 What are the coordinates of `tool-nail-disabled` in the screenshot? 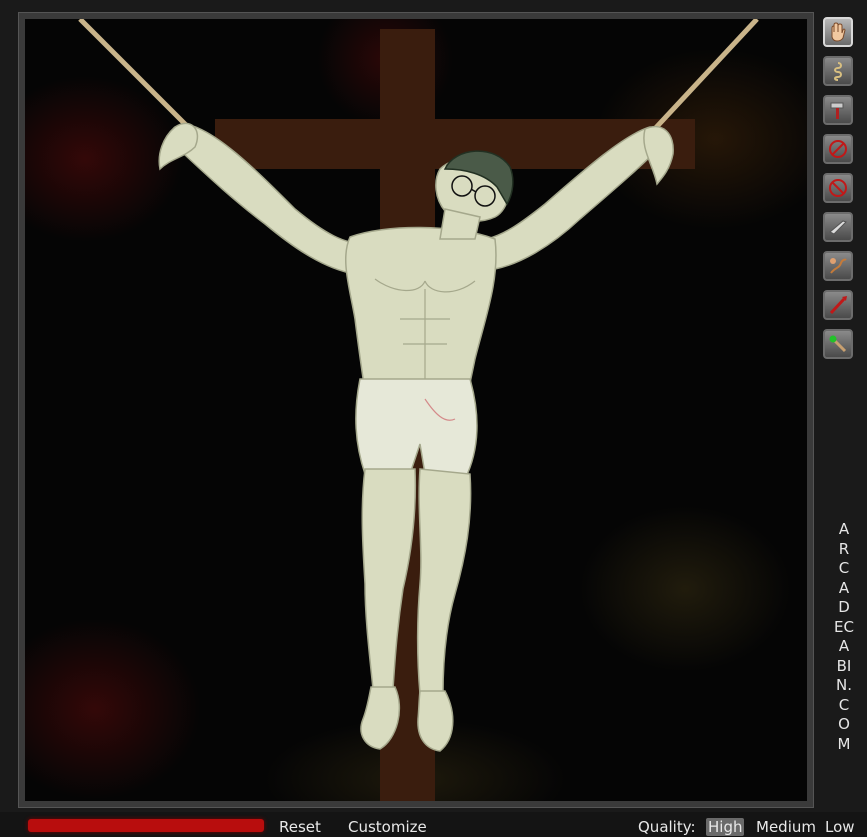 It's located at (838, 149).